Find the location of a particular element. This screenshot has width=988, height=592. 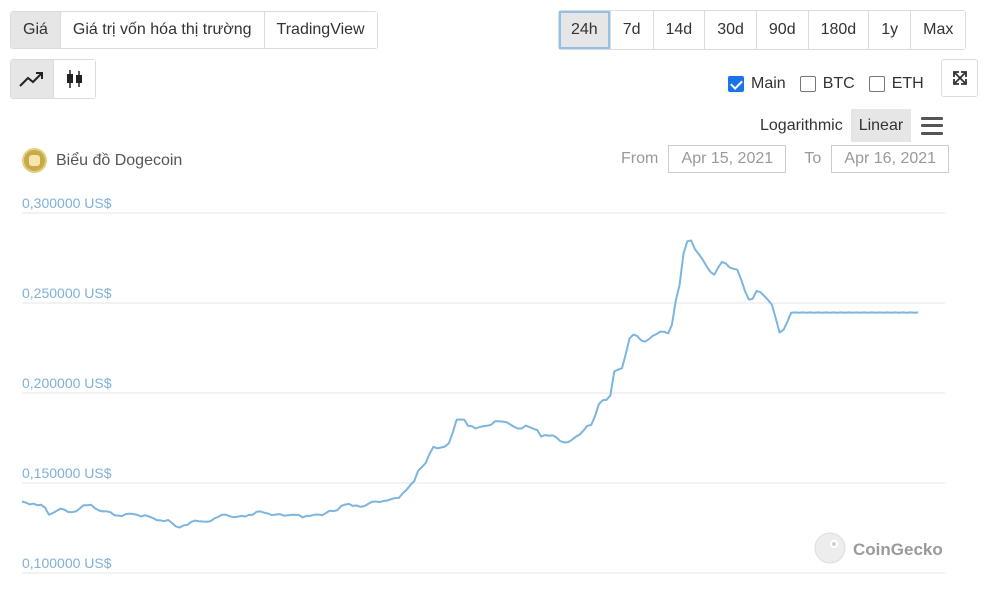

tab-price: Giá is located at coordinates (35, 30).